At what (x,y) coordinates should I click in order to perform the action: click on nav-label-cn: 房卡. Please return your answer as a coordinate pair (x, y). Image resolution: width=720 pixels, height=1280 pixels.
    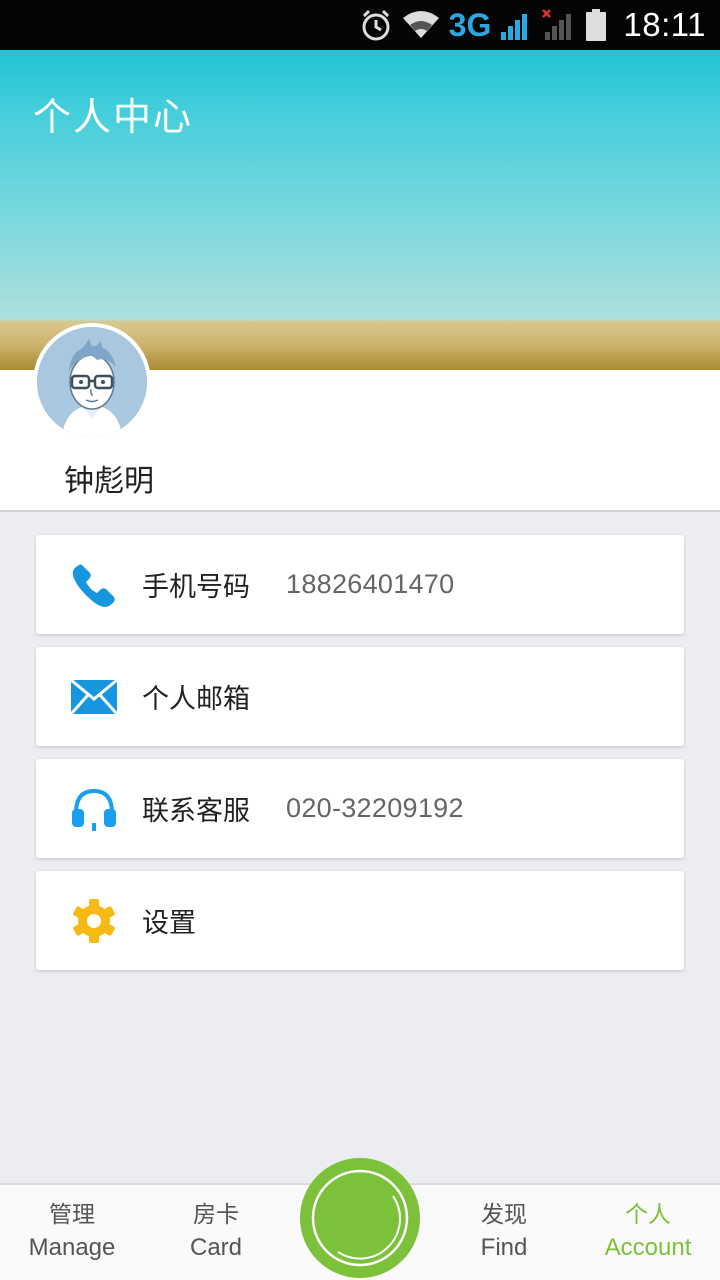
    Looking at the image, I should click on (216, 1215).